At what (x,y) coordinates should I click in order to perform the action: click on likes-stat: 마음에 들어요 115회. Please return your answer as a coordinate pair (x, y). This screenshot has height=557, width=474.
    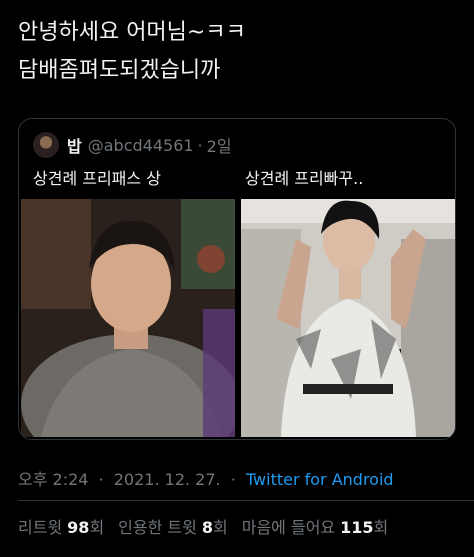
    Looking at the image, I should click on (315, 526).